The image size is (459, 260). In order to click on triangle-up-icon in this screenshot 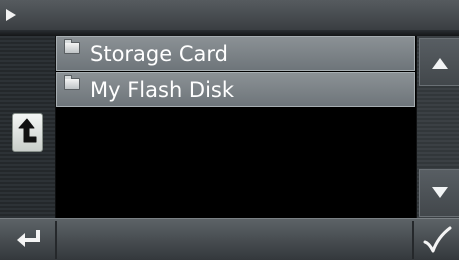, I will do `click(440, 63)`.